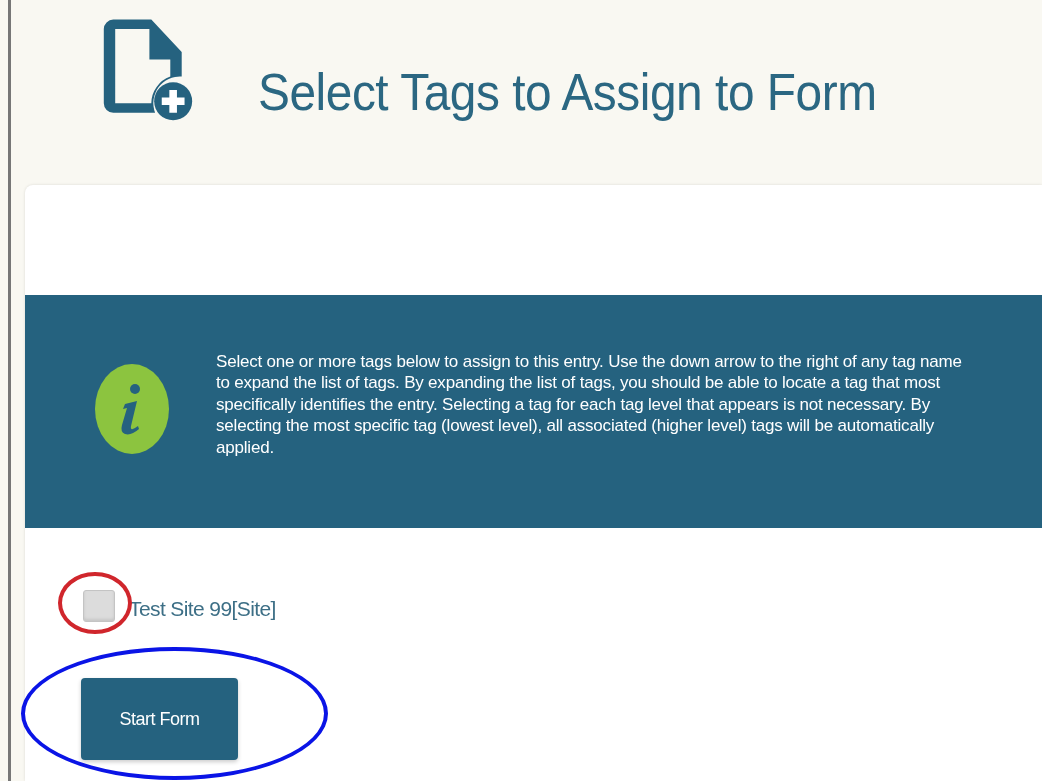  I want to click on start-form-button: Start Form, so click(159, 719).